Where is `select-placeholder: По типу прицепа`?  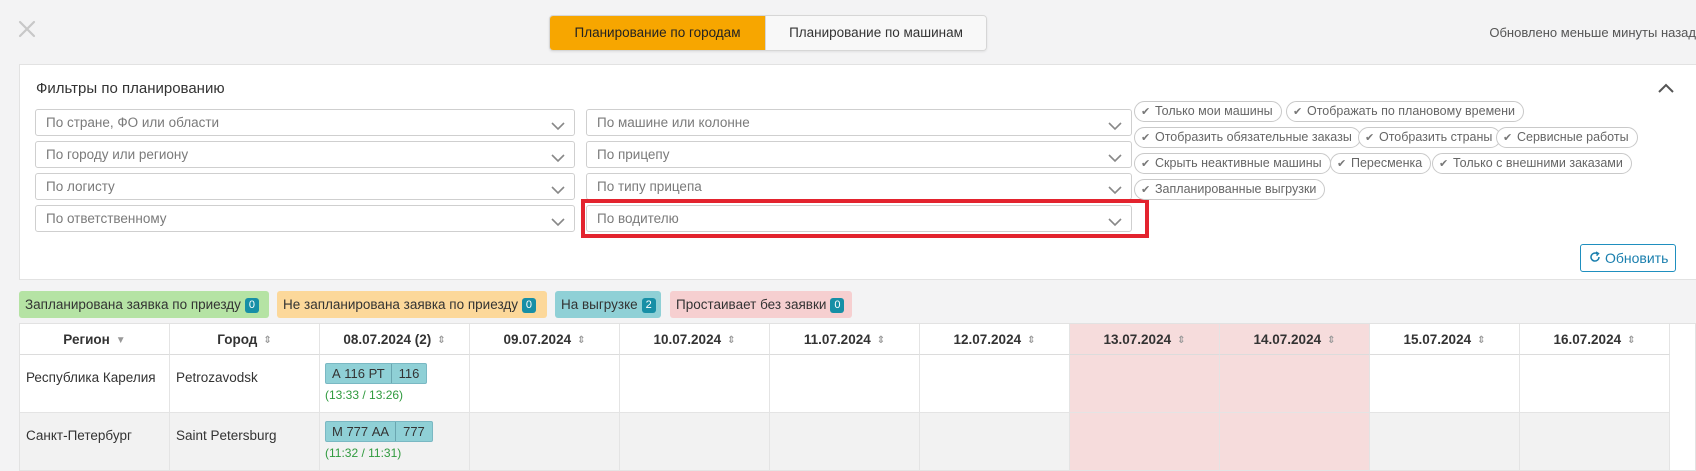
select-placeholder: По типу прицепа is located at coordinates (649, 186).